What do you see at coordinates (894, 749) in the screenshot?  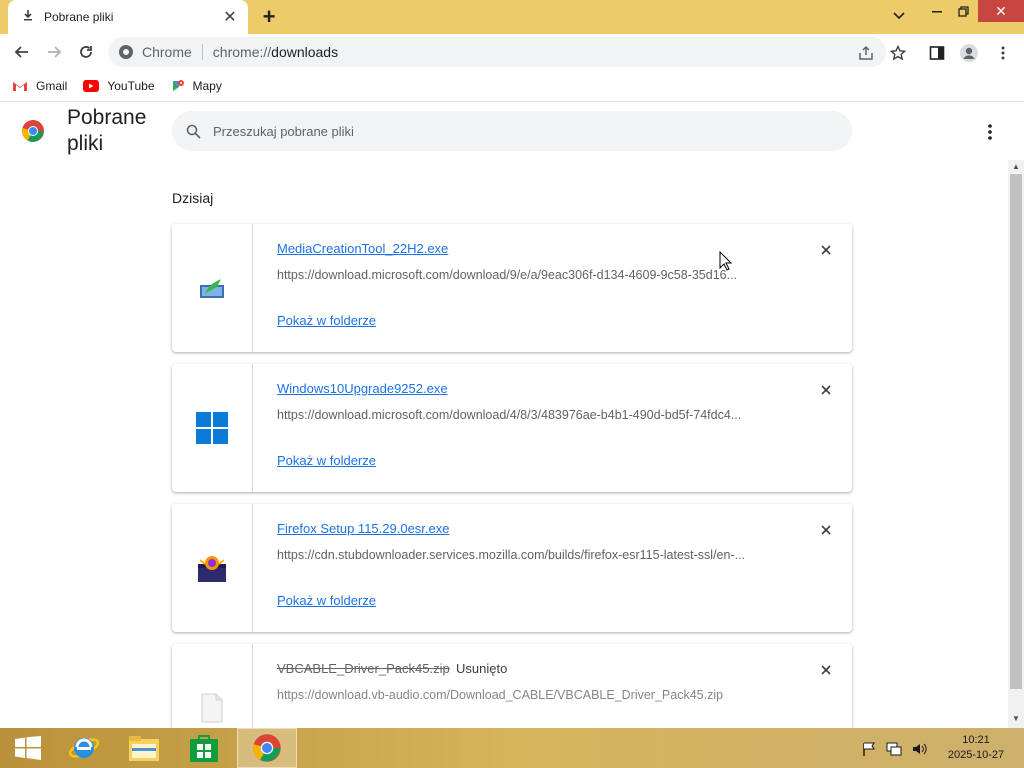 I see `network-icon` at bounding box center [894, 749].